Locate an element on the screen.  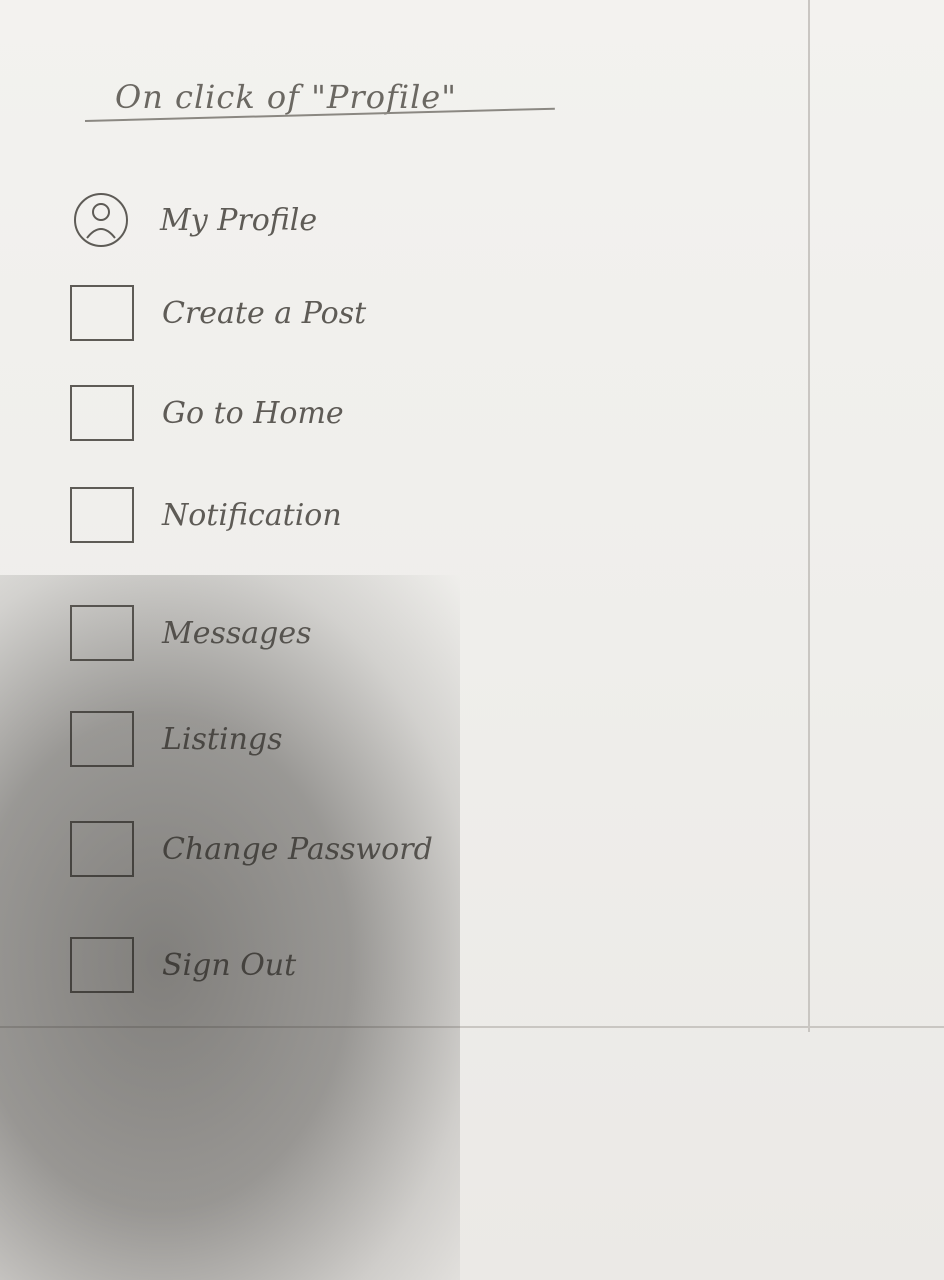
paper-edge-vertical is located at coordinates (809, 516).